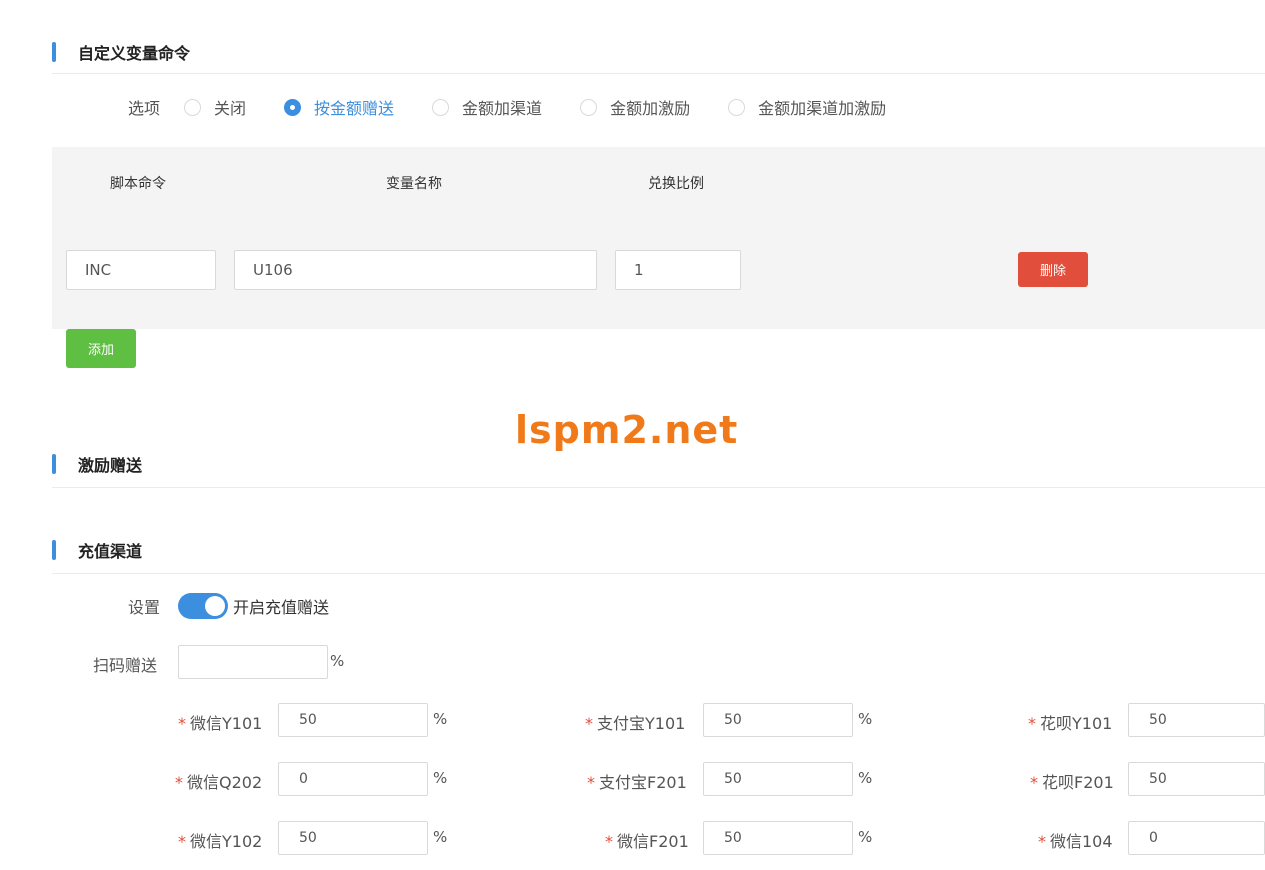 This screenshot has width=1265, height=870. Describe the element at coordinates (144, 108) in the screenshot. I see `options-label: 选项` at that location.